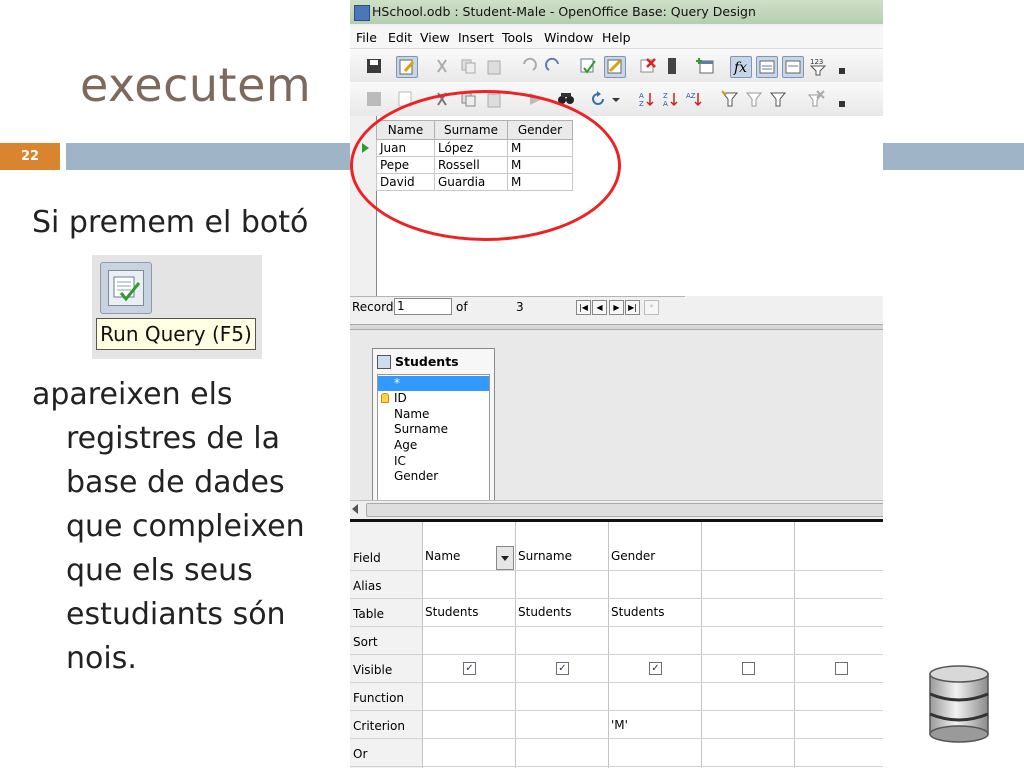 This screenshot has height=768, width=1024. I want to click on first-record-icon: |◀, so click(583, 307).